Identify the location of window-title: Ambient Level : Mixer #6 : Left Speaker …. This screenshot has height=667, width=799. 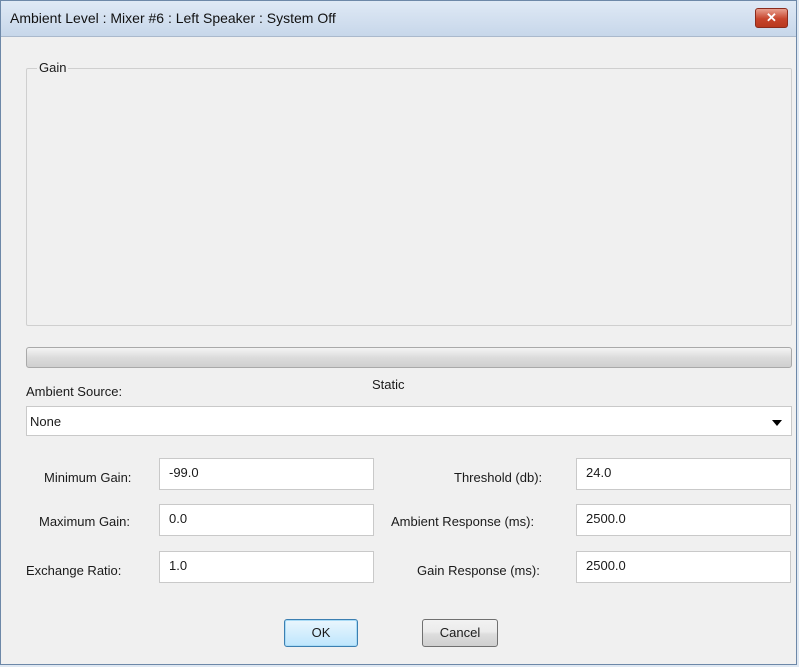
(173, 18).